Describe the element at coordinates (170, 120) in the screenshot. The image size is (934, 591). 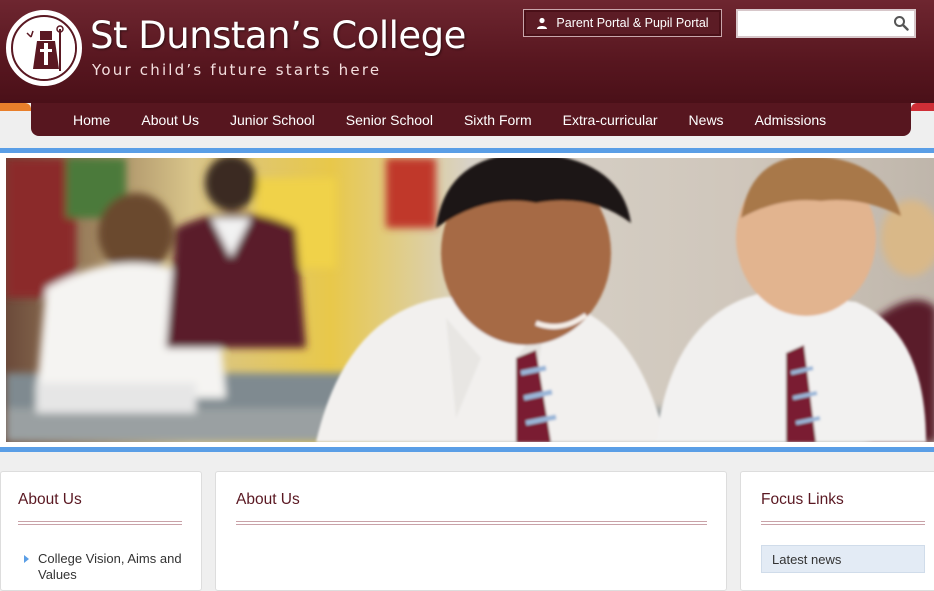
I see `nav-item-about-us: About Us` at that location.